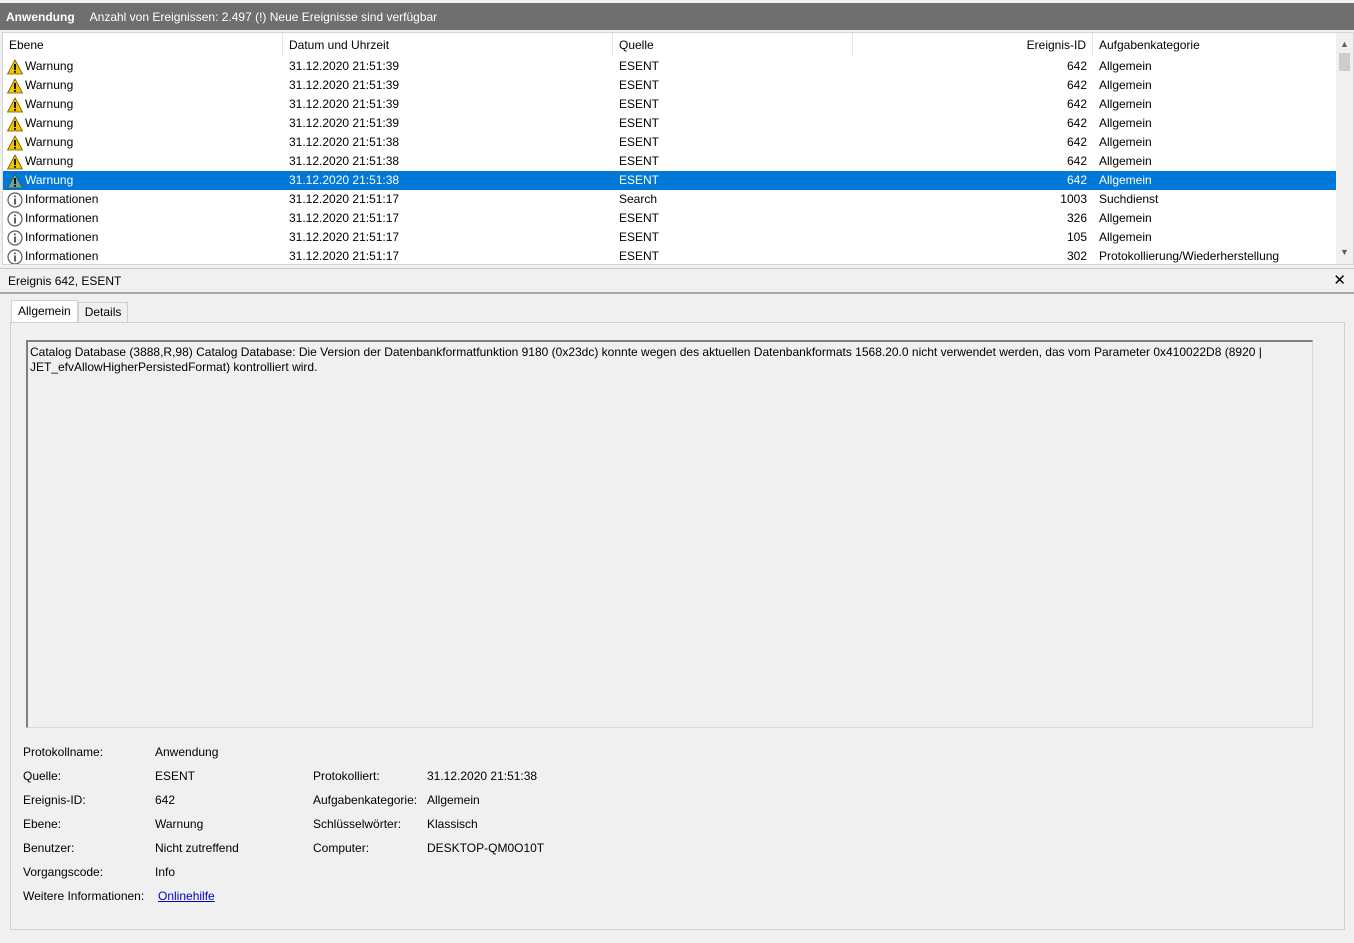 Image resolution: width=1354 pixels, height=943 pixels. What do you see at coordinates (1076, 237) in the screenshot?
I see `row-event-id: 105` at bounding box center [1076, 237].